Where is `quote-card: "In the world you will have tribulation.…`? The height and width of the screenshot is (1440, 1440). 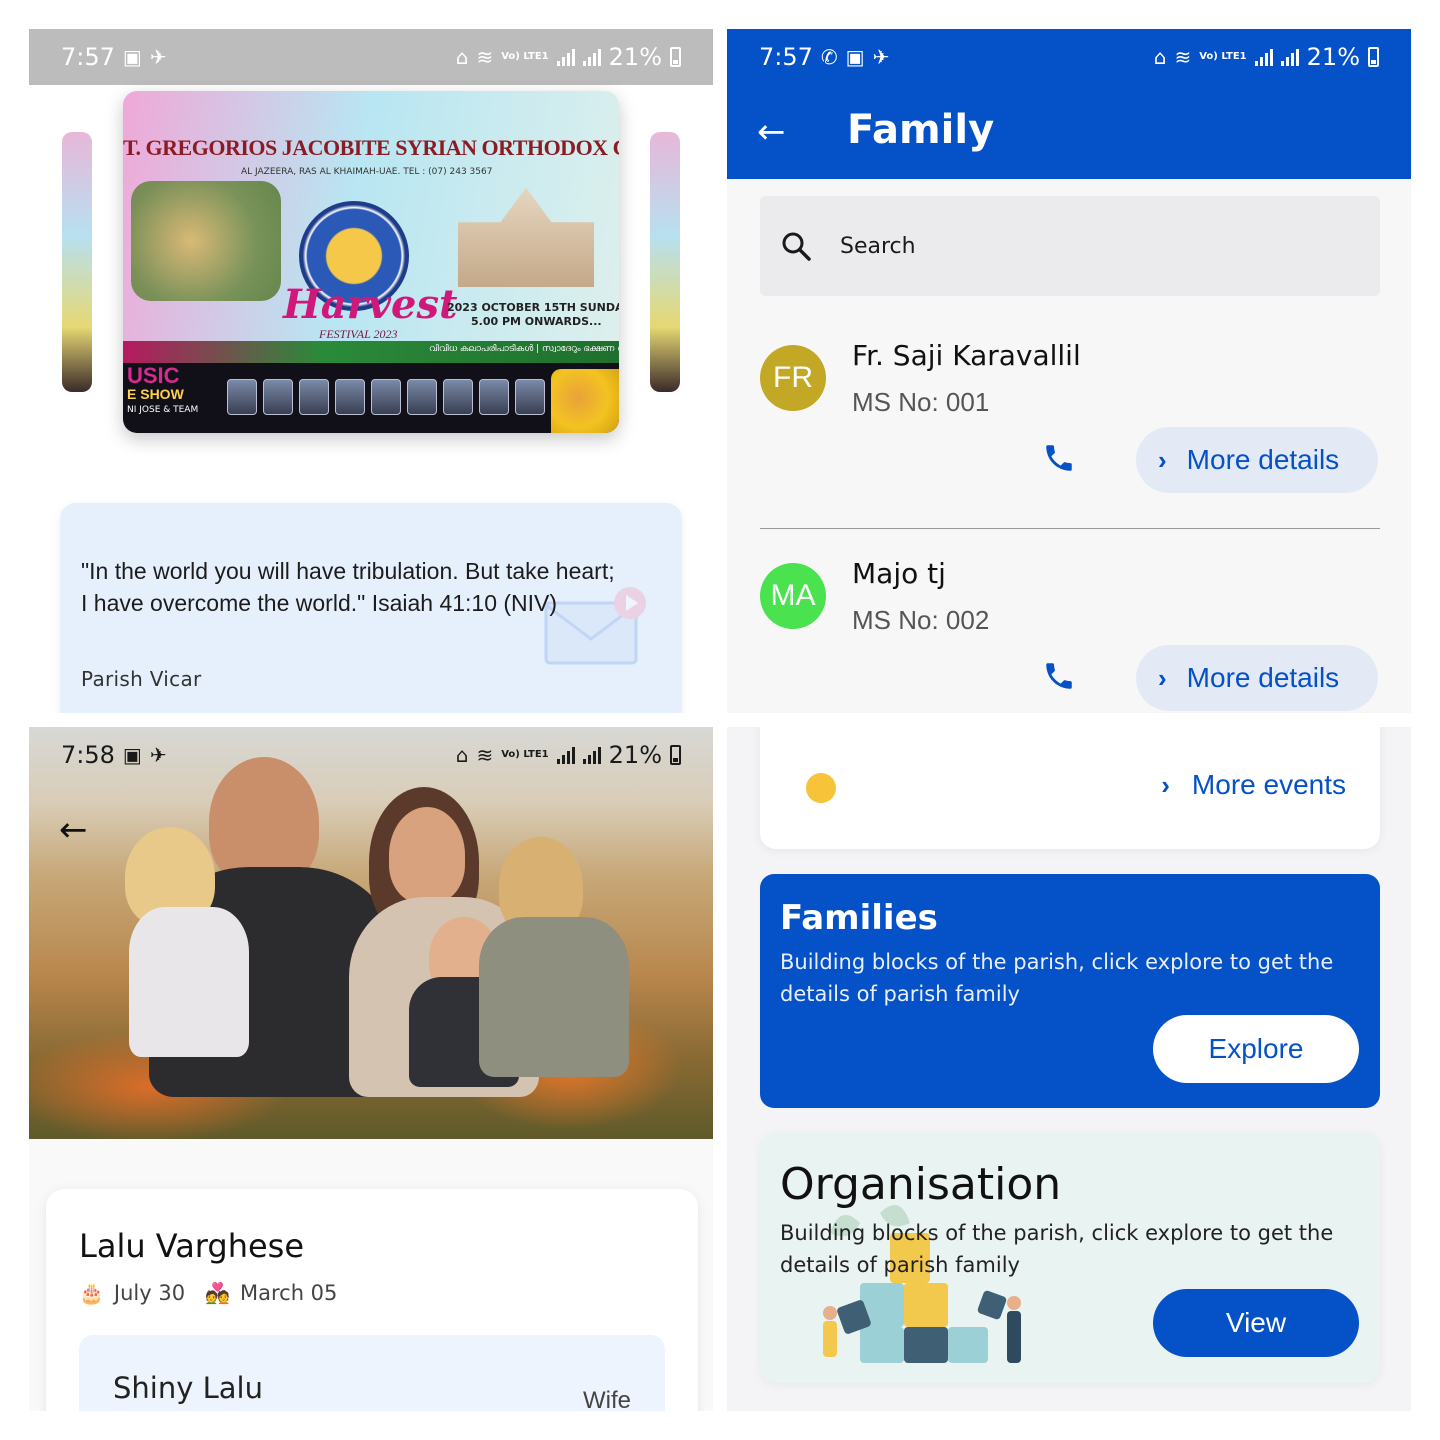
quote-card: "In the world you will have tribulation.… is located at coordinates (371, 608).